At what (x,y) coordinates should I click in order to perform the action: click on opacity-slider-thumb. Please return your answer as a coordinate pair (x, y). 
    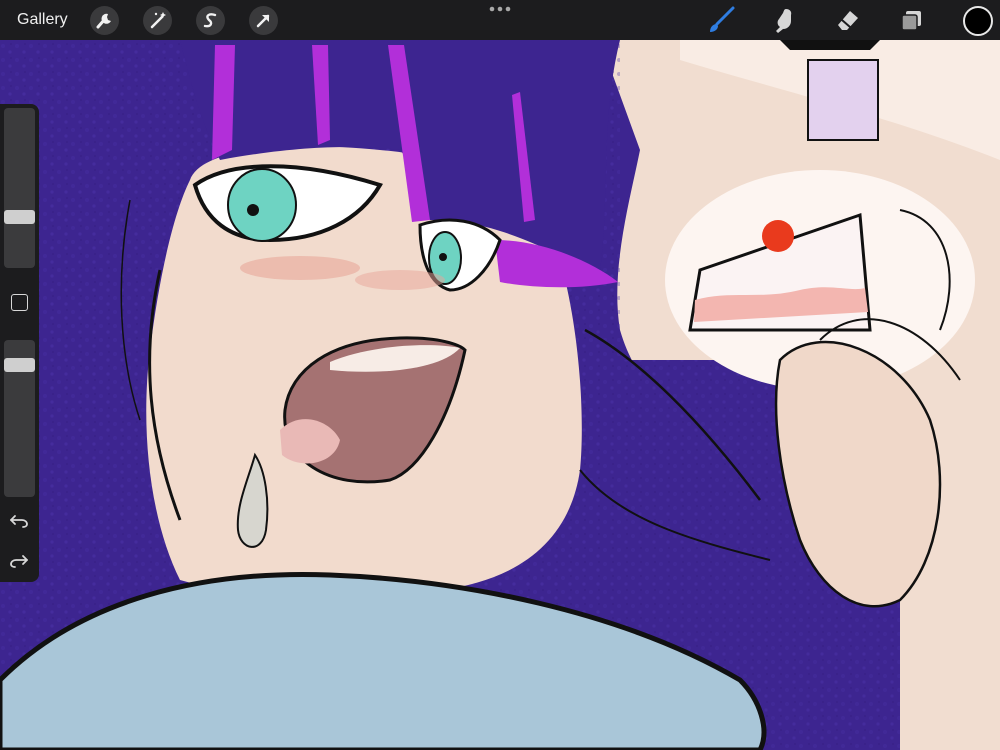
    Looking at the image, I should click on (19, 365).